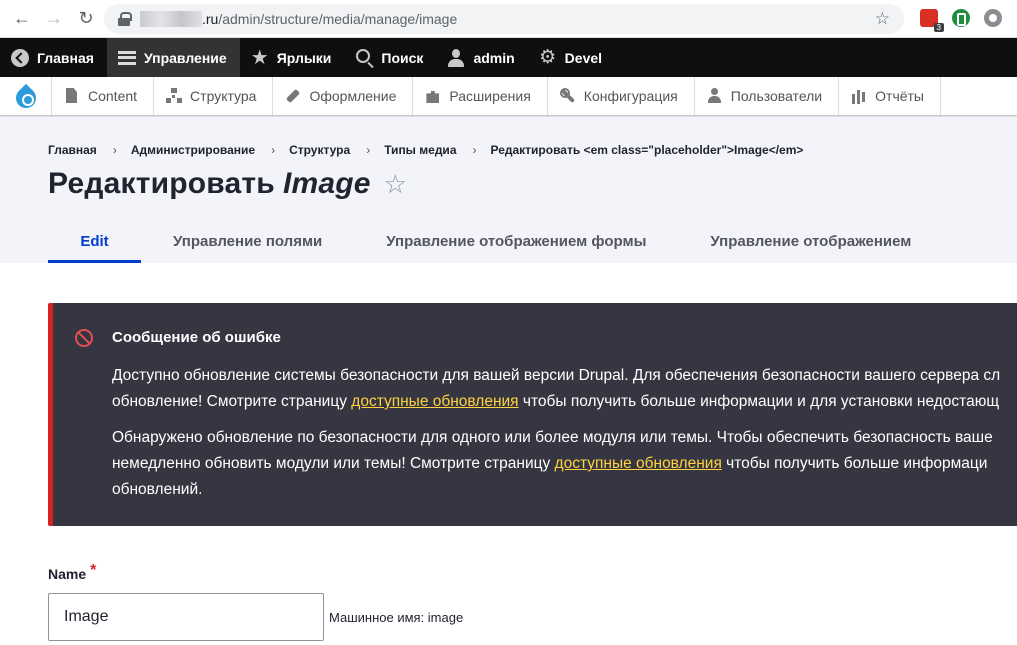 This screenshot has width=1017, height=645. Describe the element at coordinates (338, 19) in the screenshot. I see `url-path: /admin/structure/media/manage/image` at that location.